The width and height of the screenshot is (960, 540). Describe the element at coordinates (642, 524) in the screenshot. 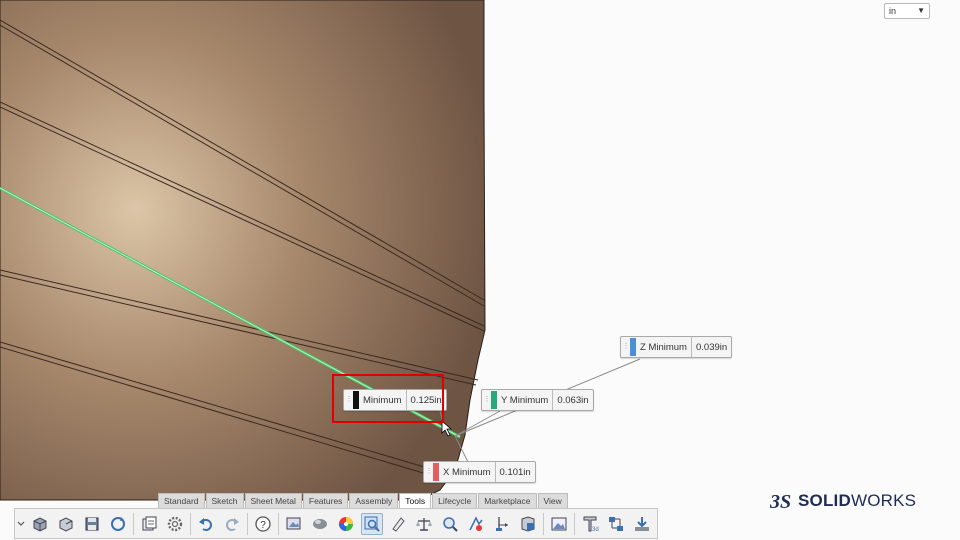

I see `export-icon` at that location.